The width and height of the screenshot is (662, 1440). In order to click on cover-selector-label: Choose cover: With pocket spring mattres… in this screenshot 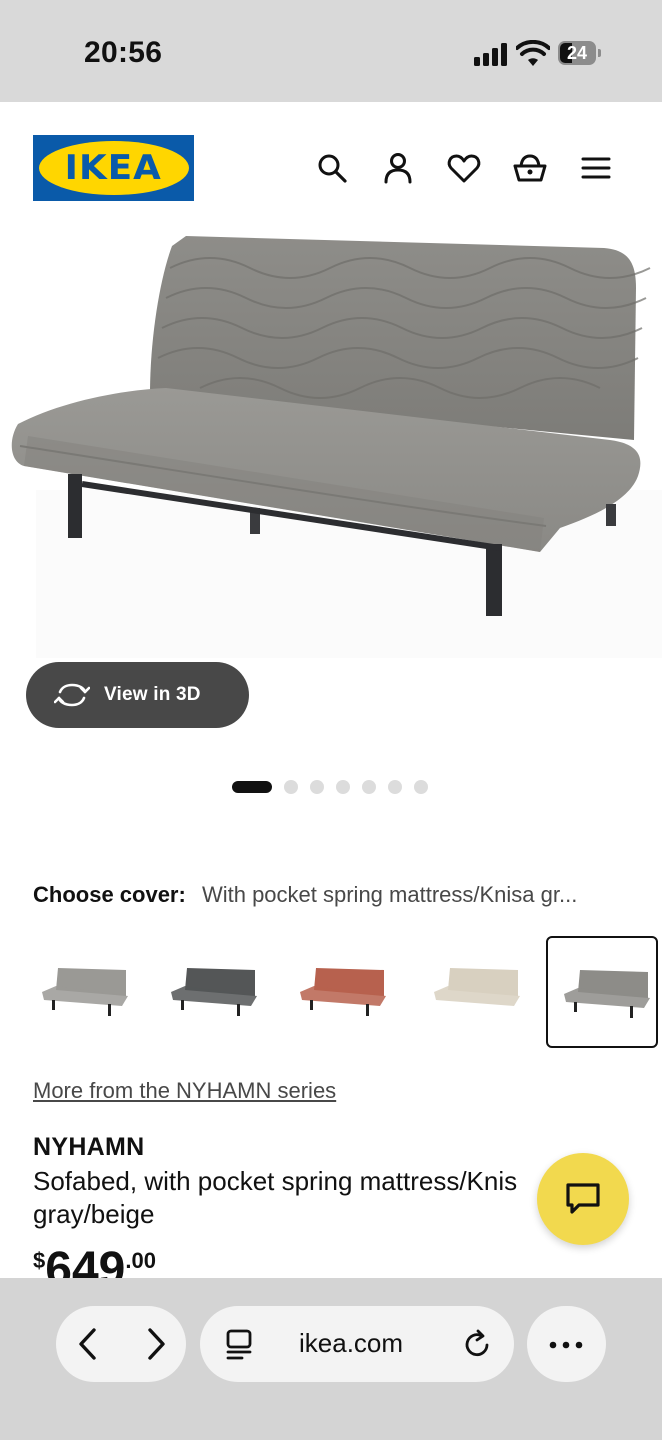, I will do `click(333, 895)`.